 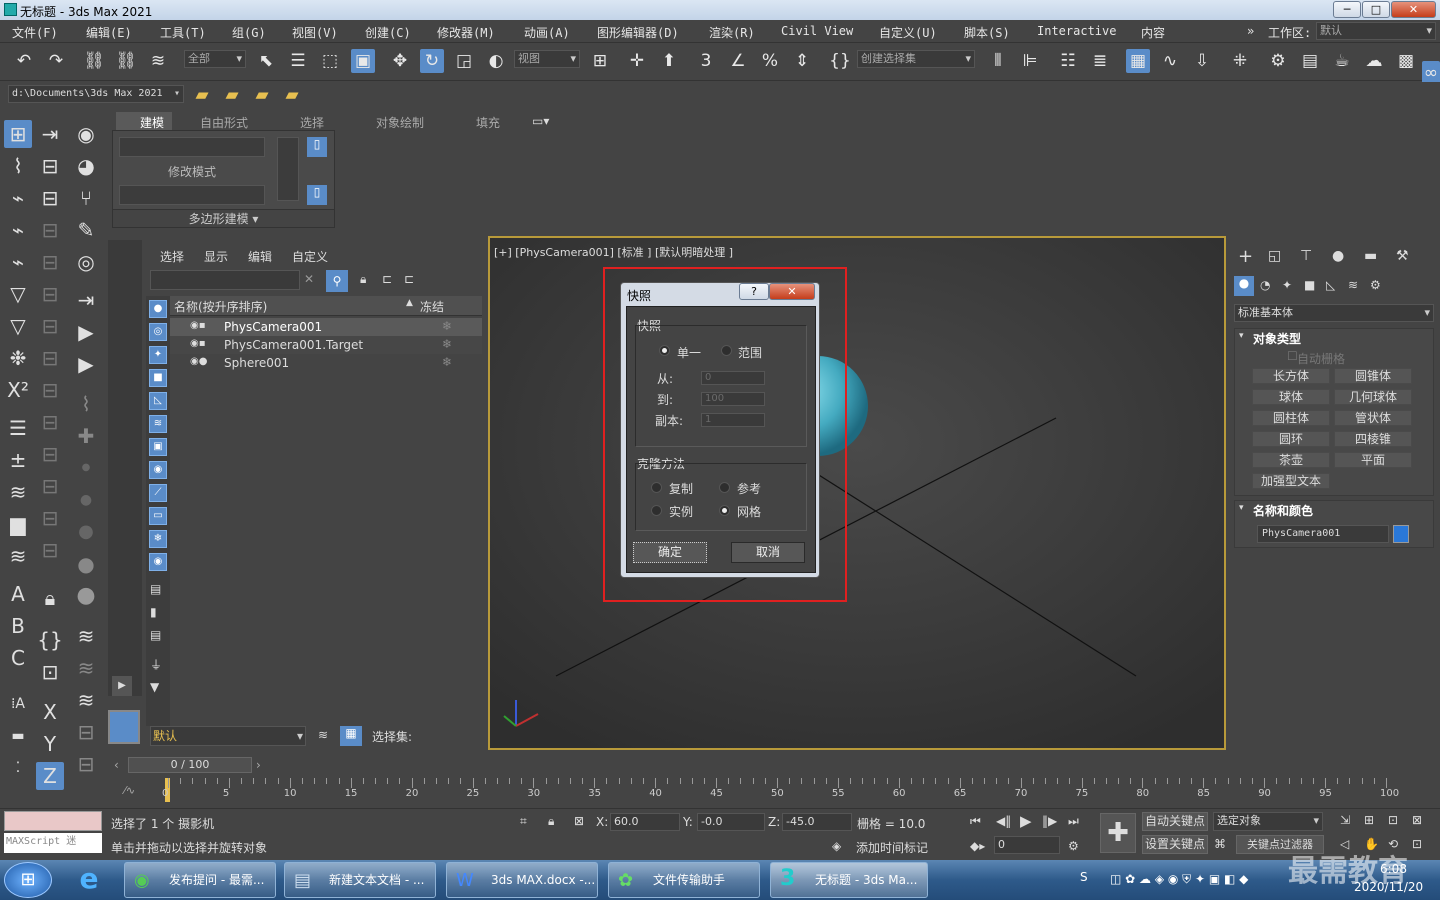 I want to click on scene-tab-edit: 编辑, so click(x=260, y=256).